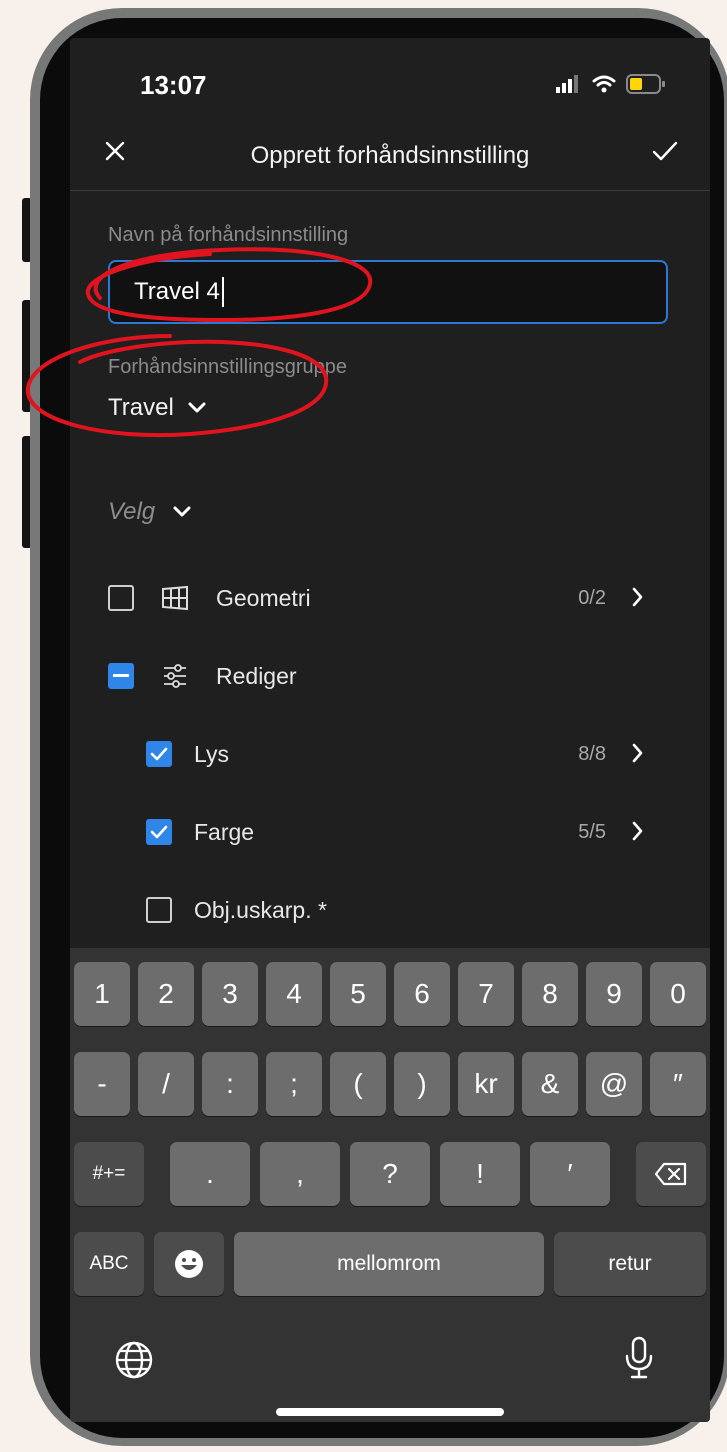 The width and height of the screenshot is (727, 1452). What do you see at coordinates (592, 831) in the screenshot?
I see `setting-count-farge: 5/5` at bounding box center [592, 831].